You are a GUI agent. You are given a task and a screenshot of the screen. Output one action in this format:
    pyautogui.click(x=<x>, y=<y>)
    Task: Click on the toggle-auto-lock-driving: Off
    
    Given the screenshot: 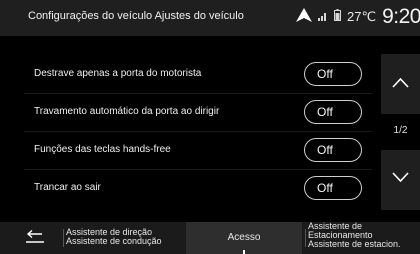 What is the action you would take?
    pyautogui.click(x=333, y=112)
    